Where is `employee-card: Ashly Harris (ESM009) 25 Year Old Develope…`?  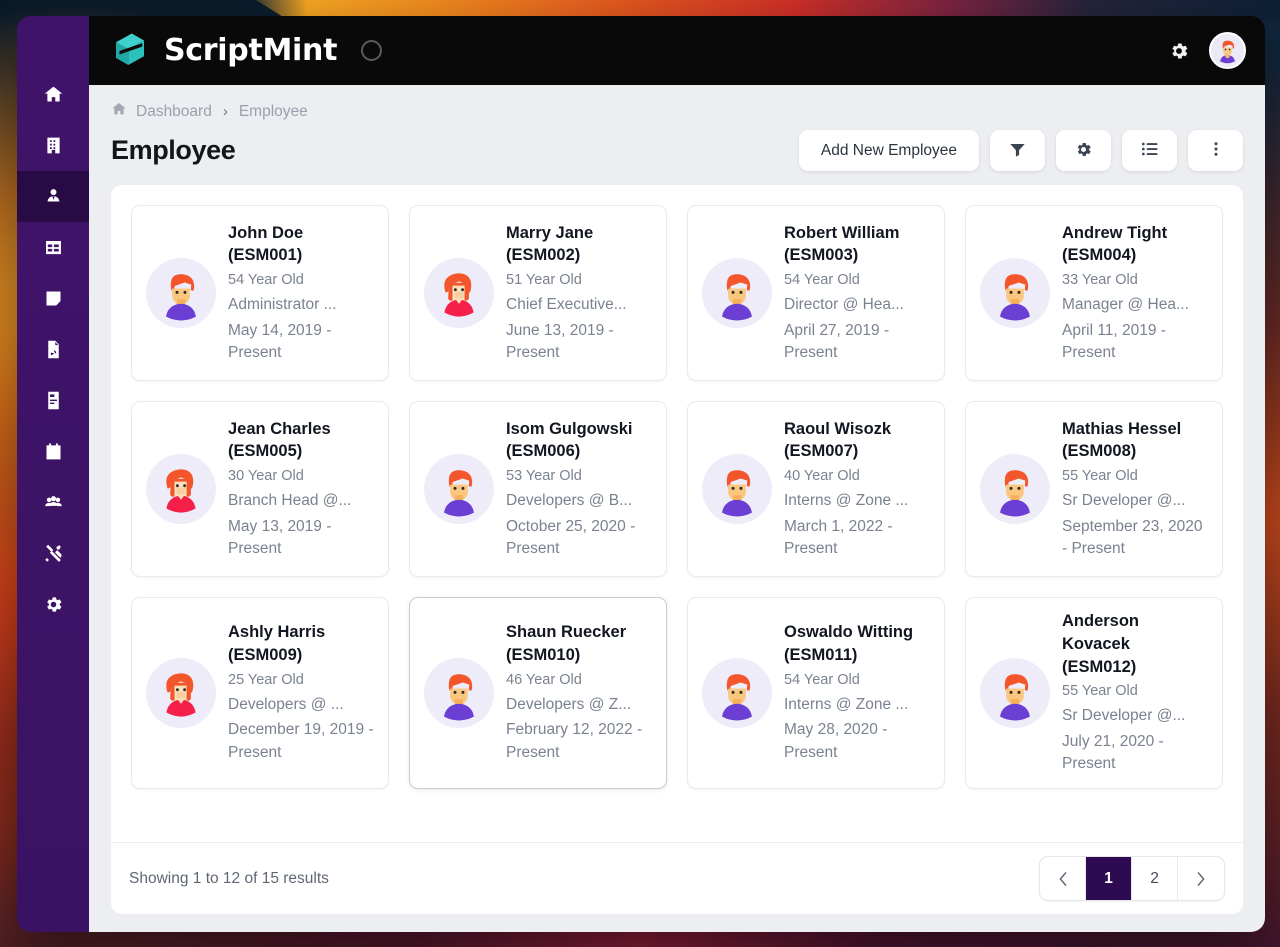 employee-card: Ashly Harris (ESM009) 25 Year Old Develope… is located at coordinates (260, 693).